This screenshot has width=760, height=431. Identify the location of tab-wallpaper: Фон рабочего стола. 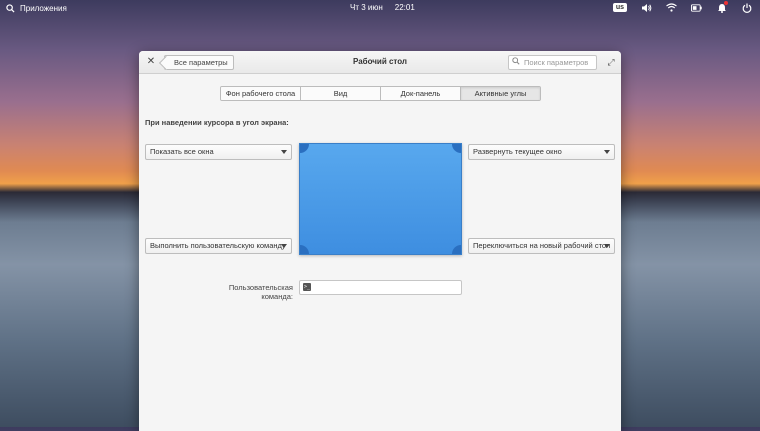
(261, 93).